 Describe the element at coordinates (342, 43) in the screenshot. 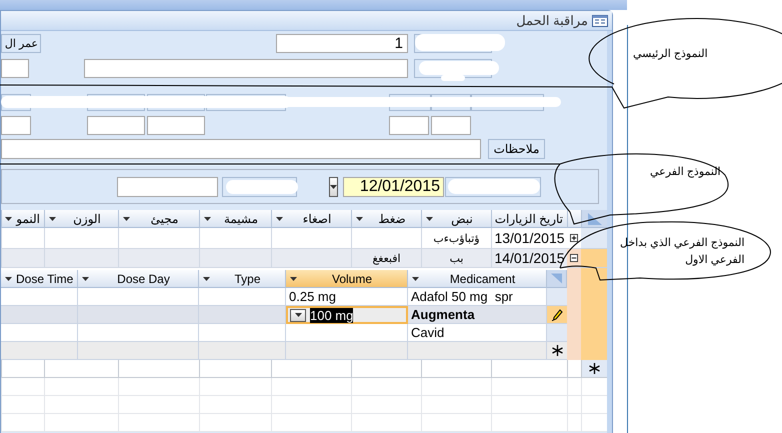

I see `number-field: 1` at that location.